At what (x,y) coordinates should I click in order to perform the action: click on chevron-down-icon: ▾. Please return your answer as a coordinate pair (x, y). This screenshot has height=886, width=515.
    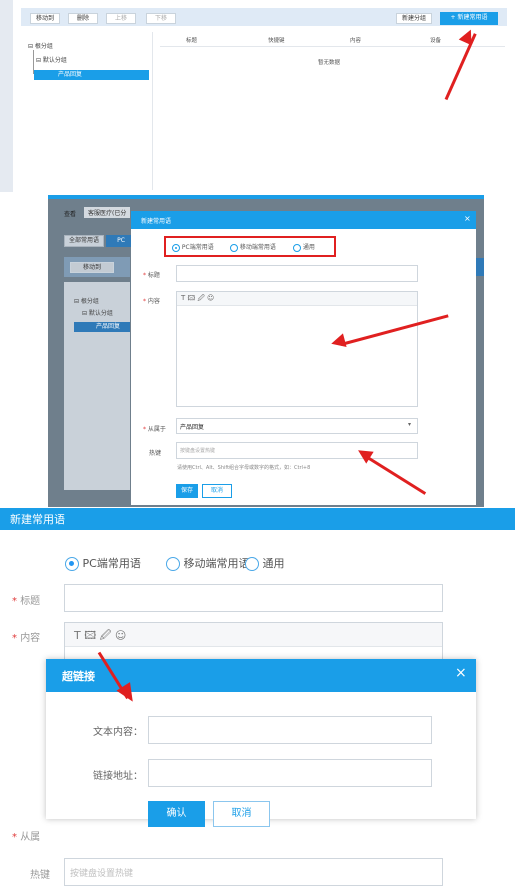
    Looking at the image, I should click on (410, 424).